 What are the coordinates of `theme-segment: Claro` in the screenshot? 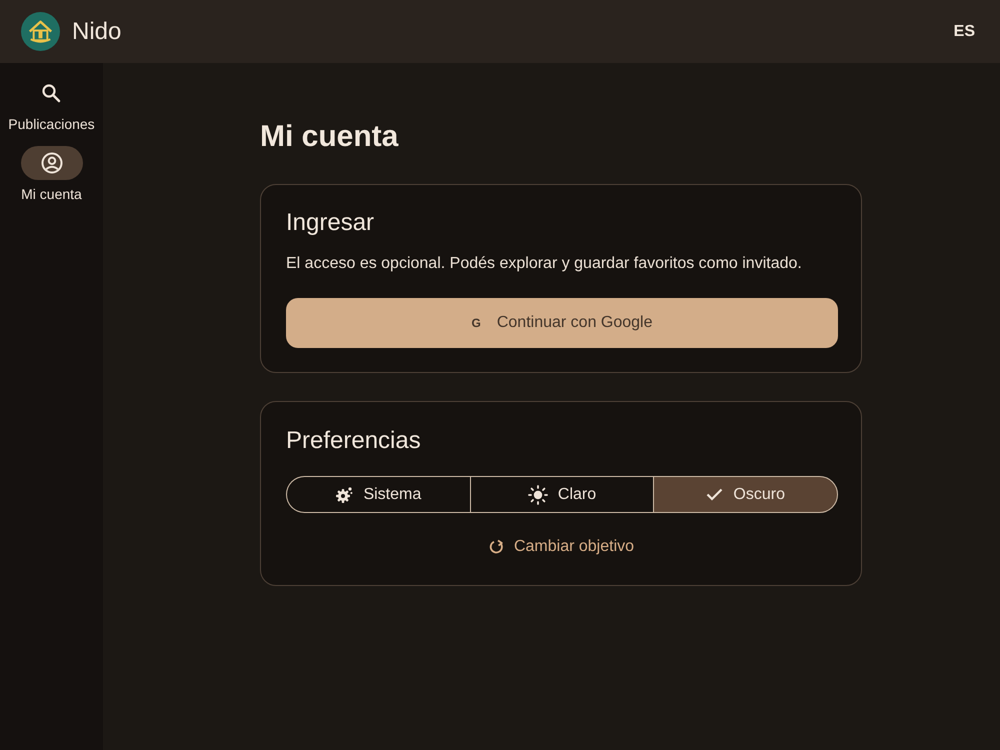 It's located at (562, 494).